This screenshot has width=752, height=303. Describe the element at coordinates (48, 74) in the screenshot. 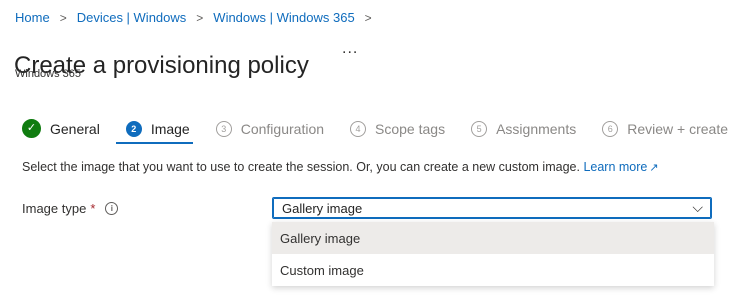

I see `page-subtitle: Windows 365` at that location.